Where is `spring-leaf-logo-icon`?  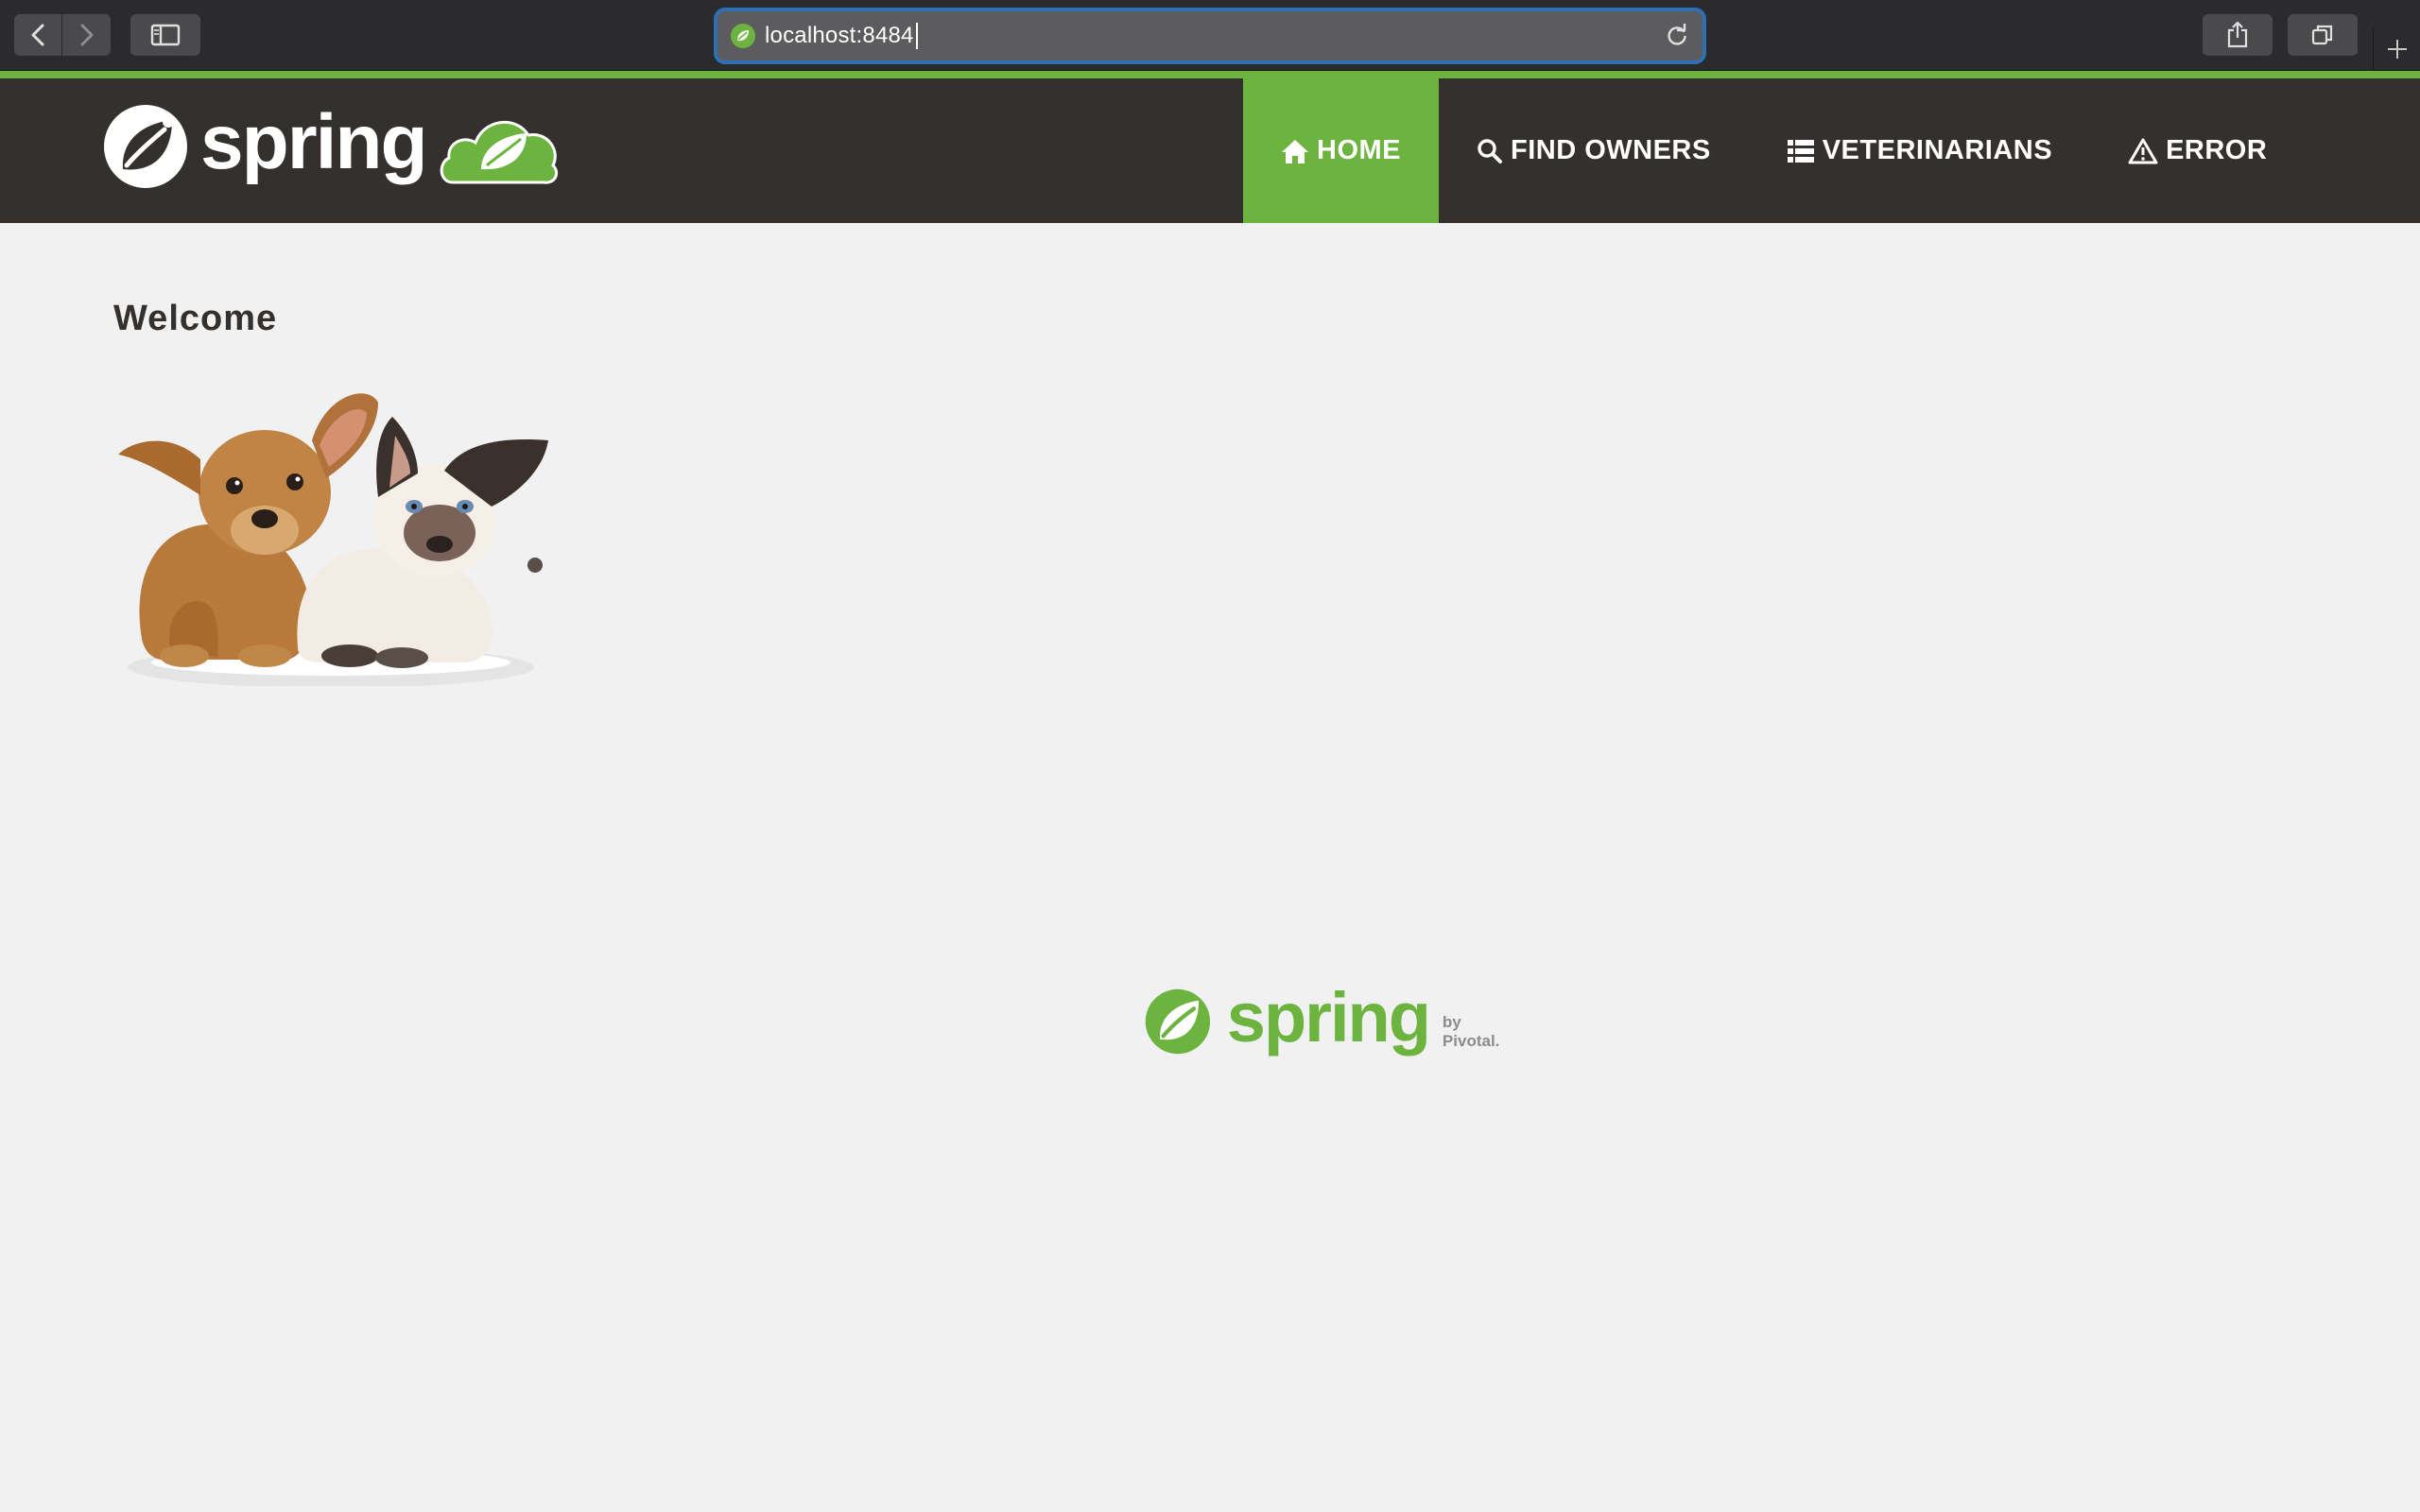
spring-leaf-logo-icon is located at coordinates (145, 146).